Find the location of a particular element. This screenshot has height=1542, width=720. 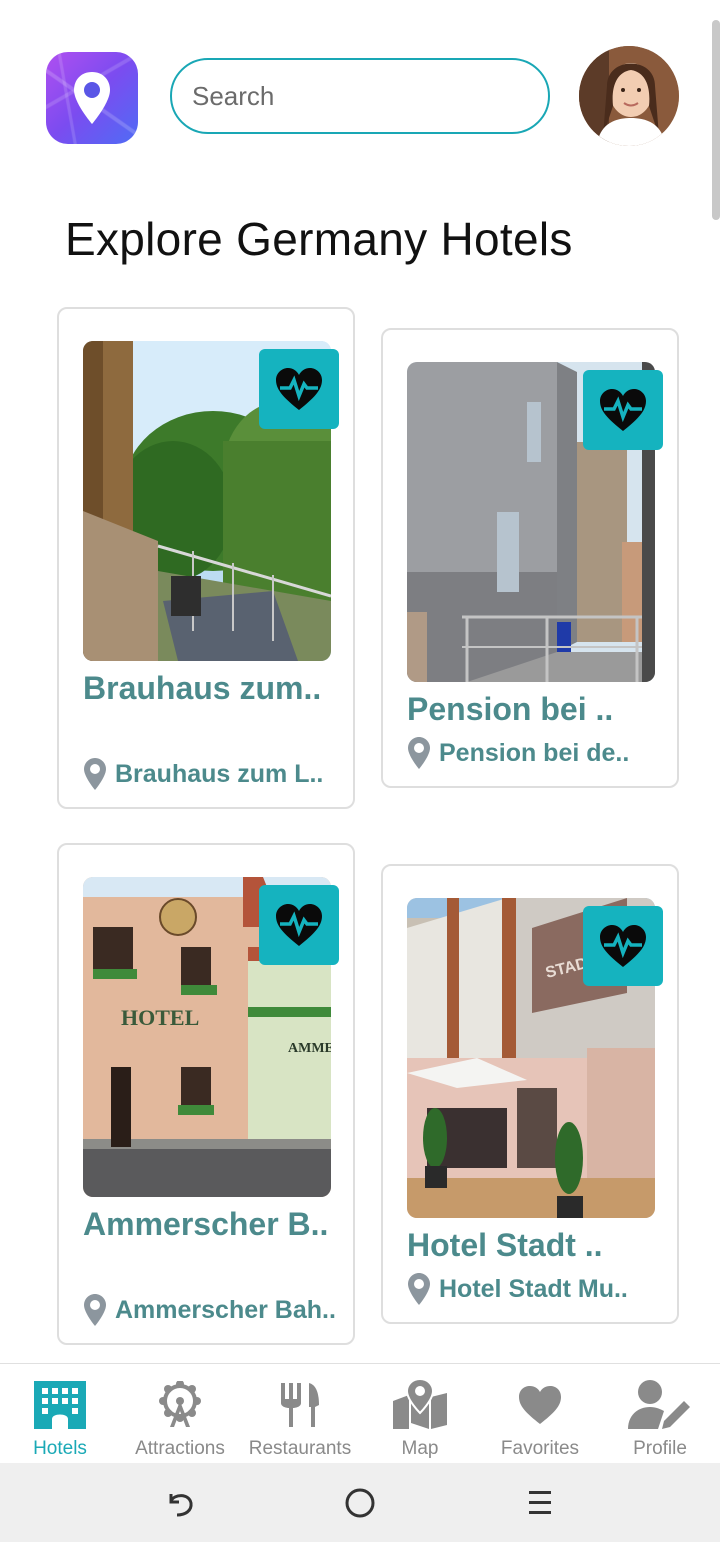

scrollbar is located at coordinates (716, 120).